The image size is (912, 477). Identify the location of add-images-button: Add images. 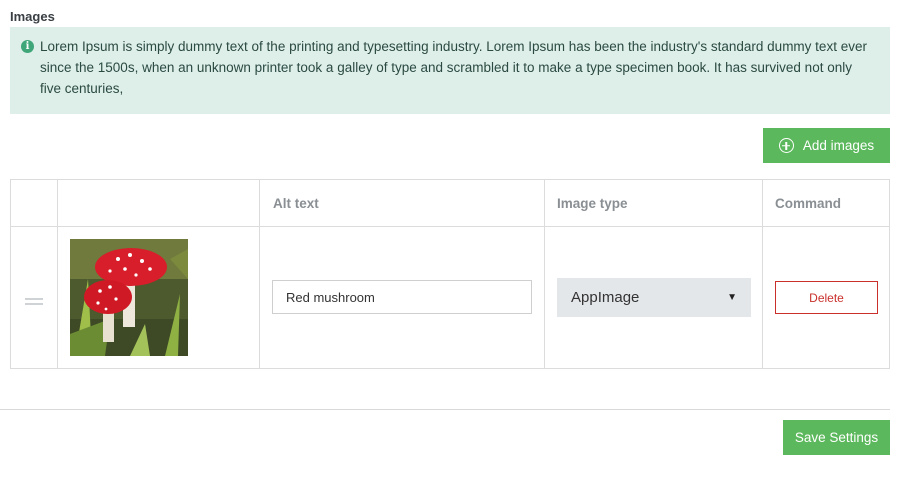
(826, 145).